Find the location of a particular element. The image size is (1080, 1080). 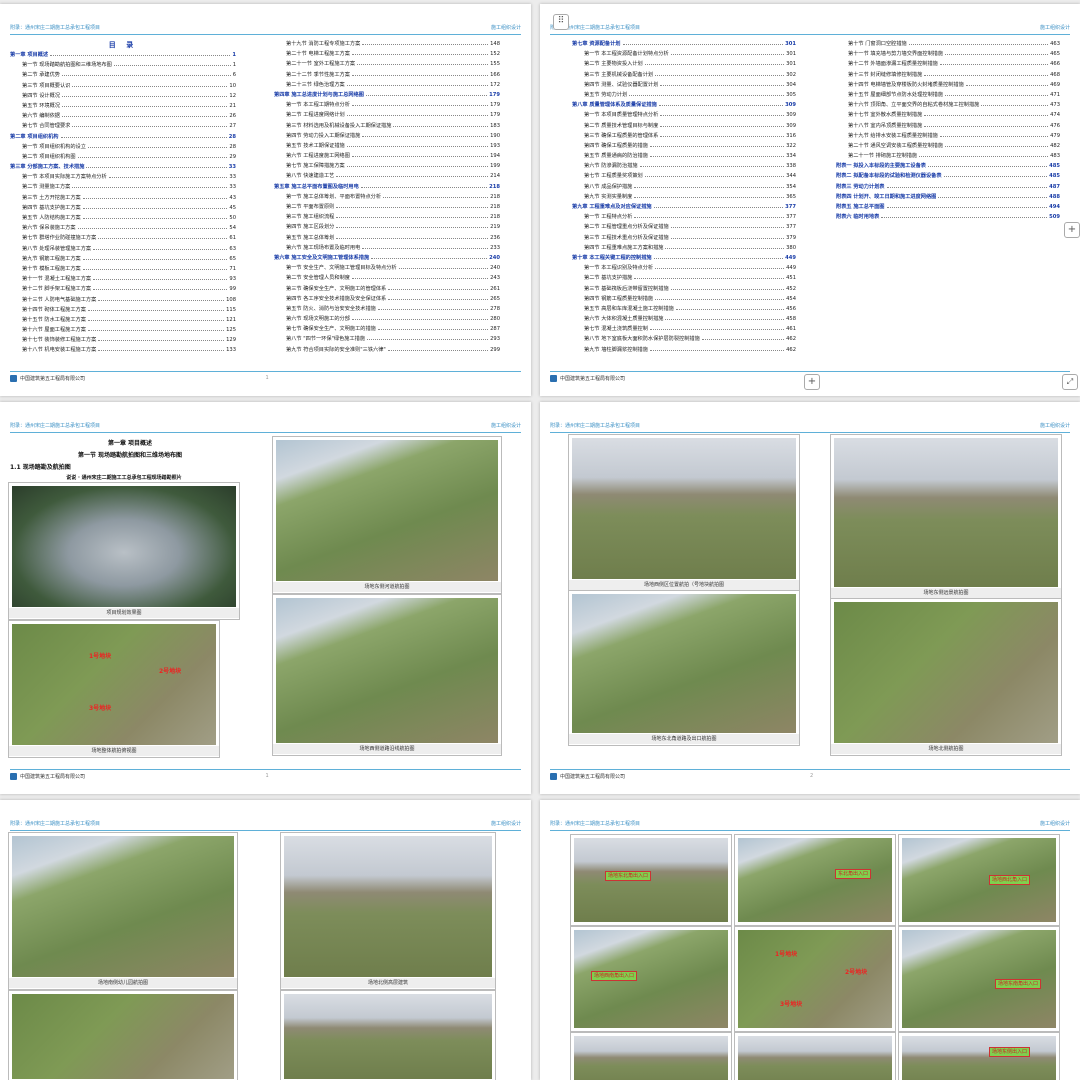

toc-section-entry: 第四节 设计概况 12 is located at coordinates (123, 97).